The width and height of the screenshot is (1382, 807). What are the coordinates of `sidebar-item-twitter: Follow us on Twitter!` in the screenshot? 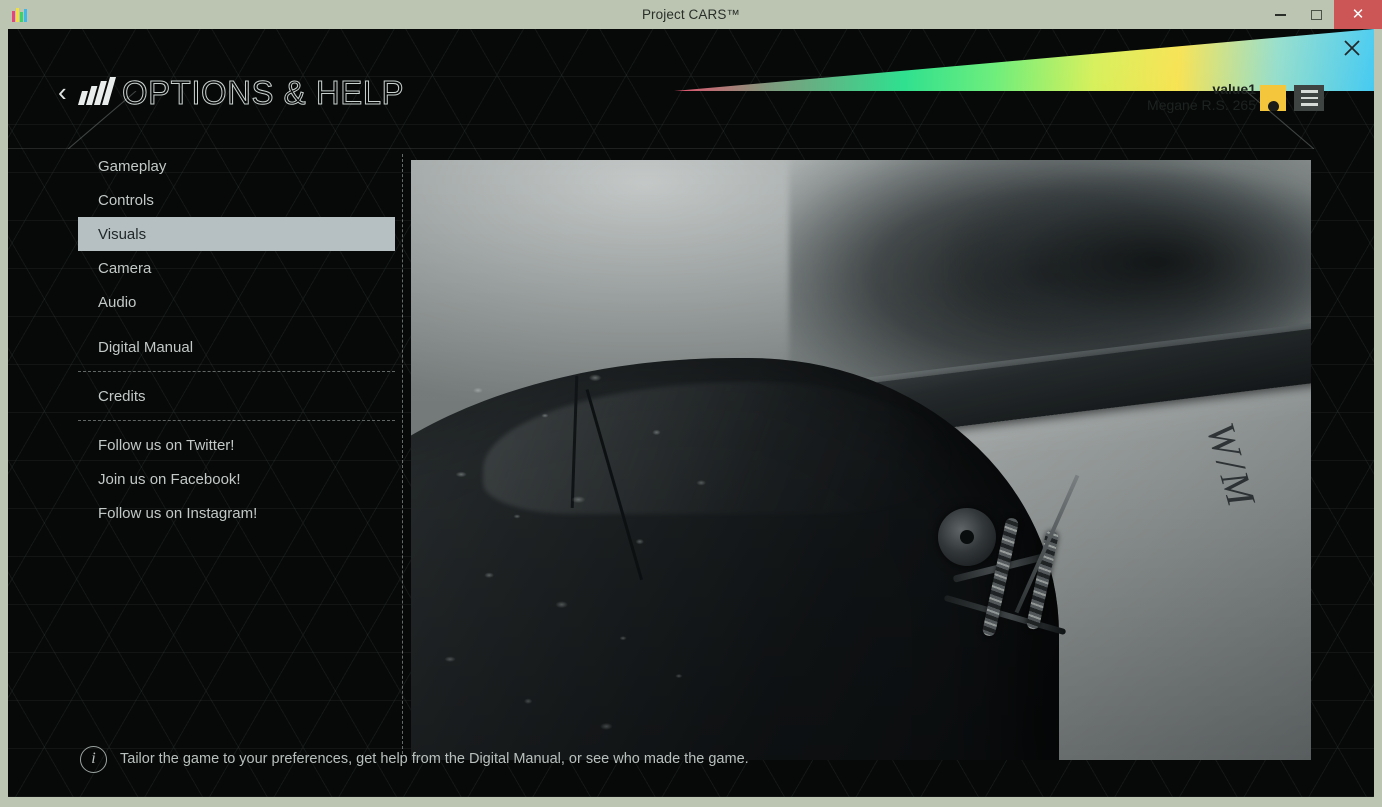 It's located at (236, 445).